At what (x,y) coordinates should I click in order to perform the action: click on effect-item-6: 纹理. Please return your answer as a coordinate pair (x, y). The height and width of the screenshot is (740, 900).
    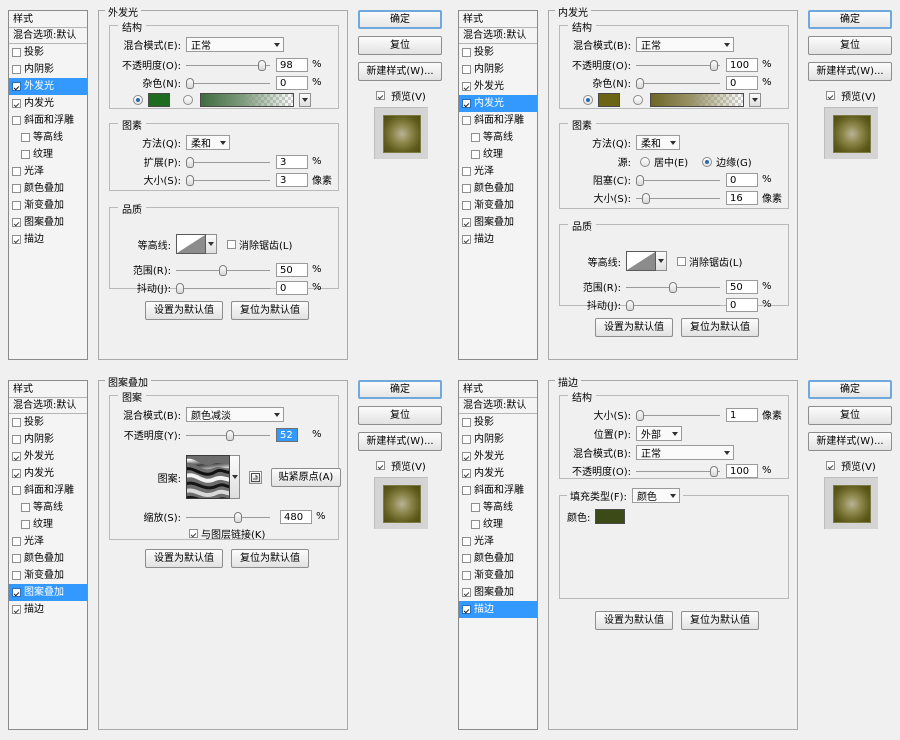
    Looking at the image, I should click on (498, 154).